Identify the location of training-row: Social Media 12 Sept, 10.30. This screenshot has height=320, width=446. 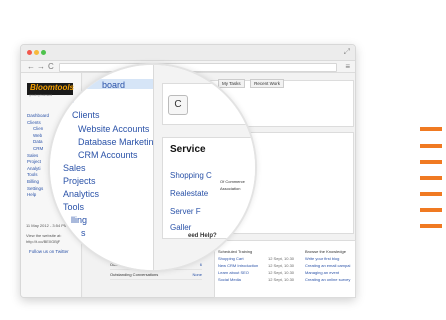
(258, 279).